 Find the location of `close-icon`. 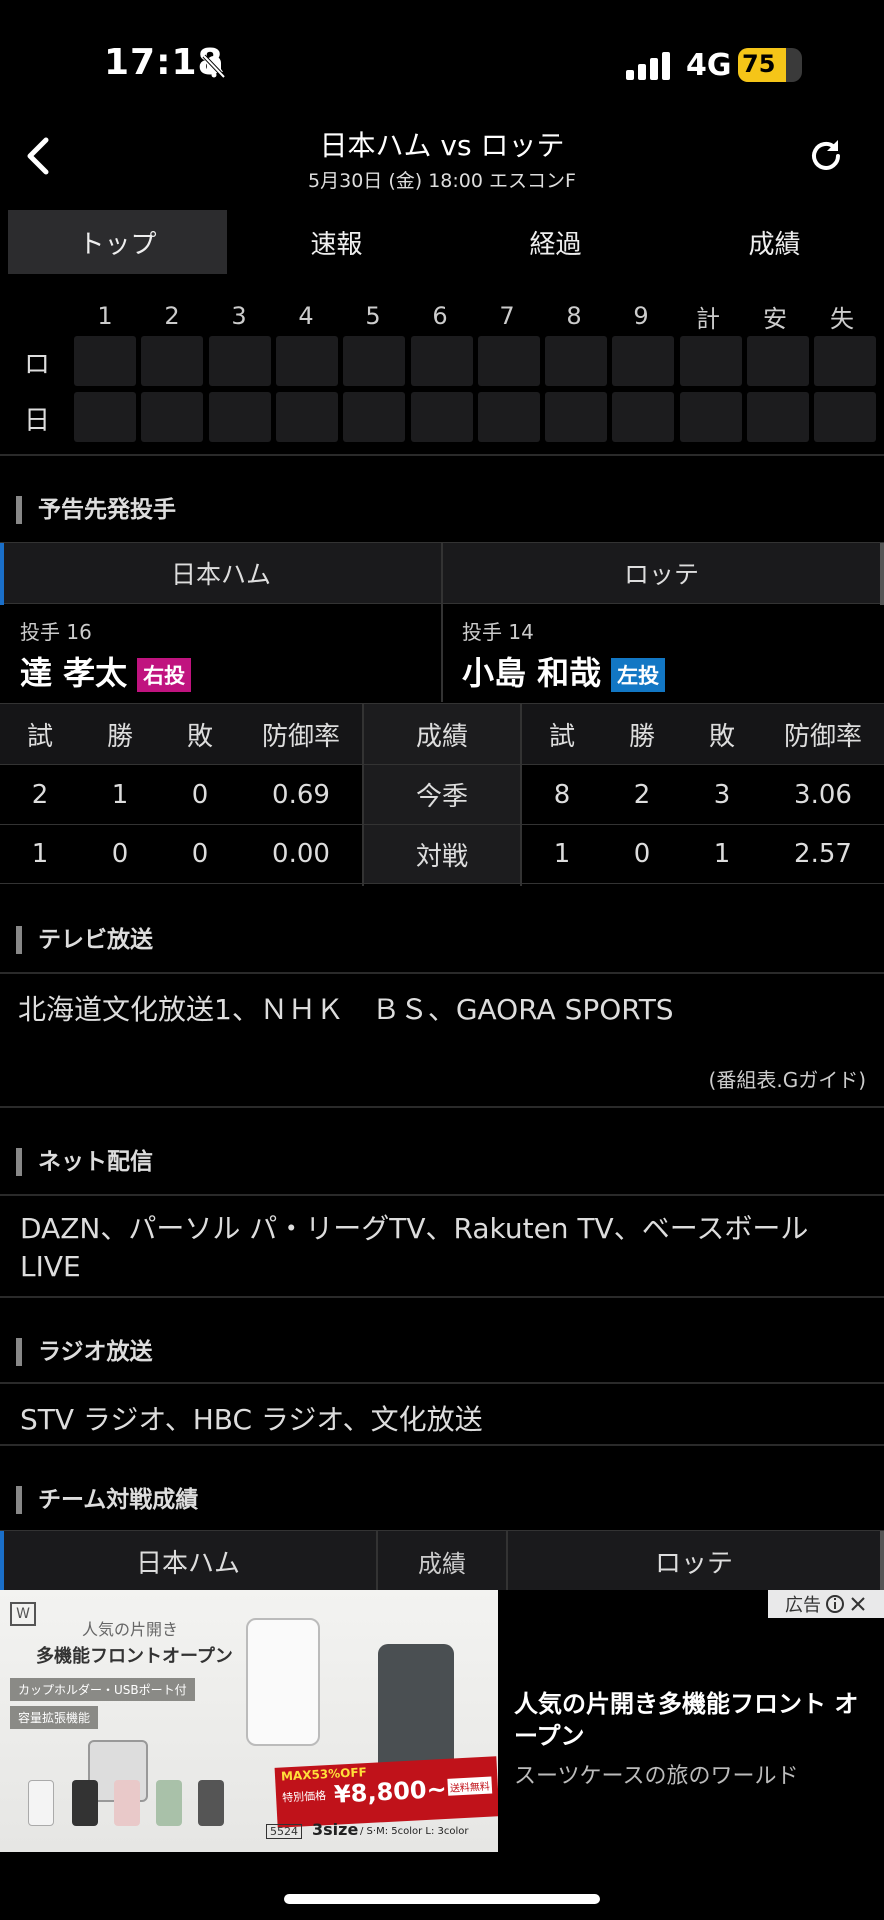

close-icon is located at coordinates (858, 1604).